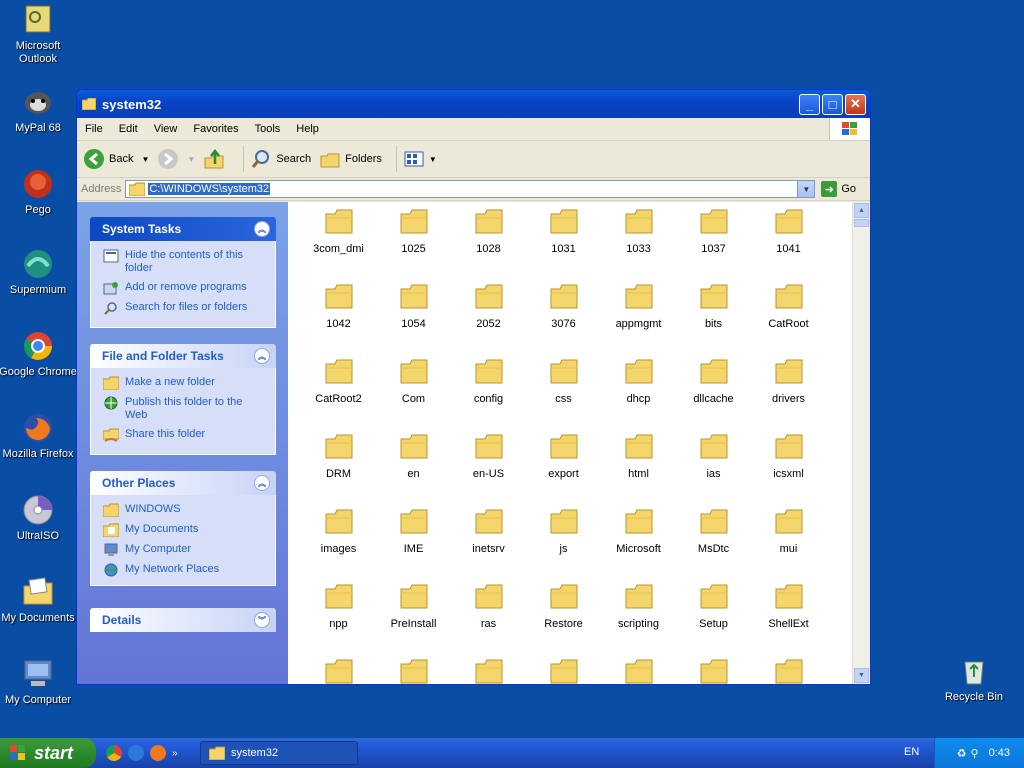 This screenshot has width=1024, height=768. What do you see at coordinates (563, 320) in the screenshot?
I see `folder-item: 3076` at bounding box center [563, 320].